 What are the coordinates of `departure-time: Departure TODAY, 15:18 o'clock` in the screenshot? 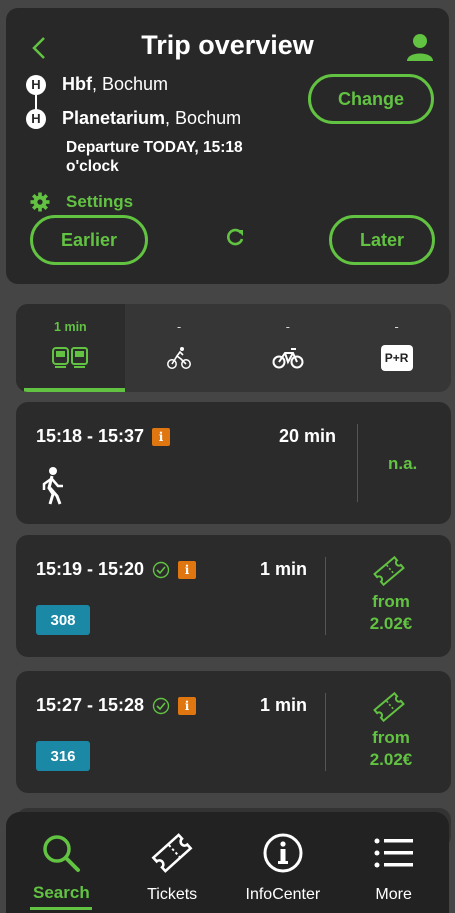 It's located at (154, 157).